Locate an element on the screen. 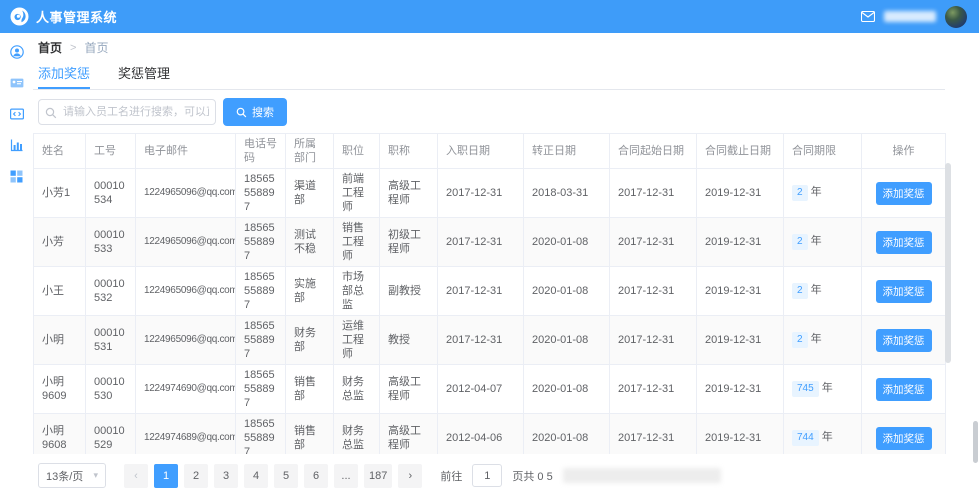 This screenshot has height=496, width=979. id-card-icon is located at coordinates (17, 83).